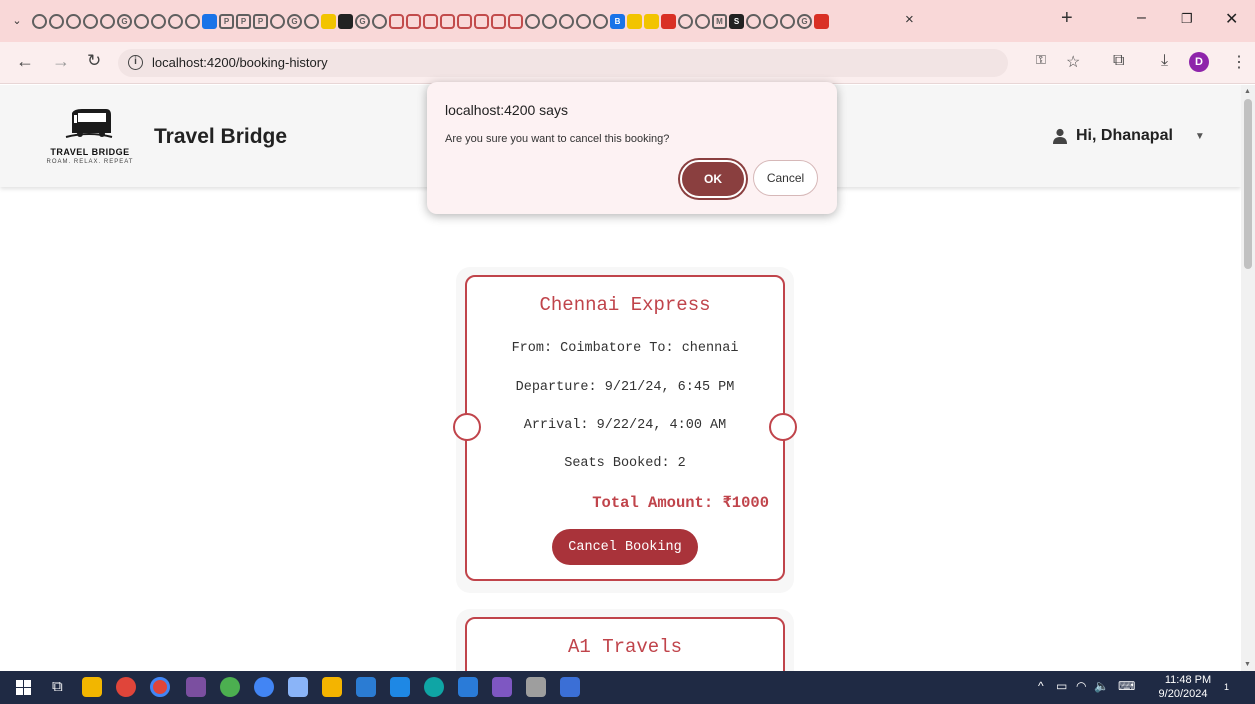 The height and width of the screenshot is (704, 1255). I want to click on file-explorer-icon, so click(92, 687).